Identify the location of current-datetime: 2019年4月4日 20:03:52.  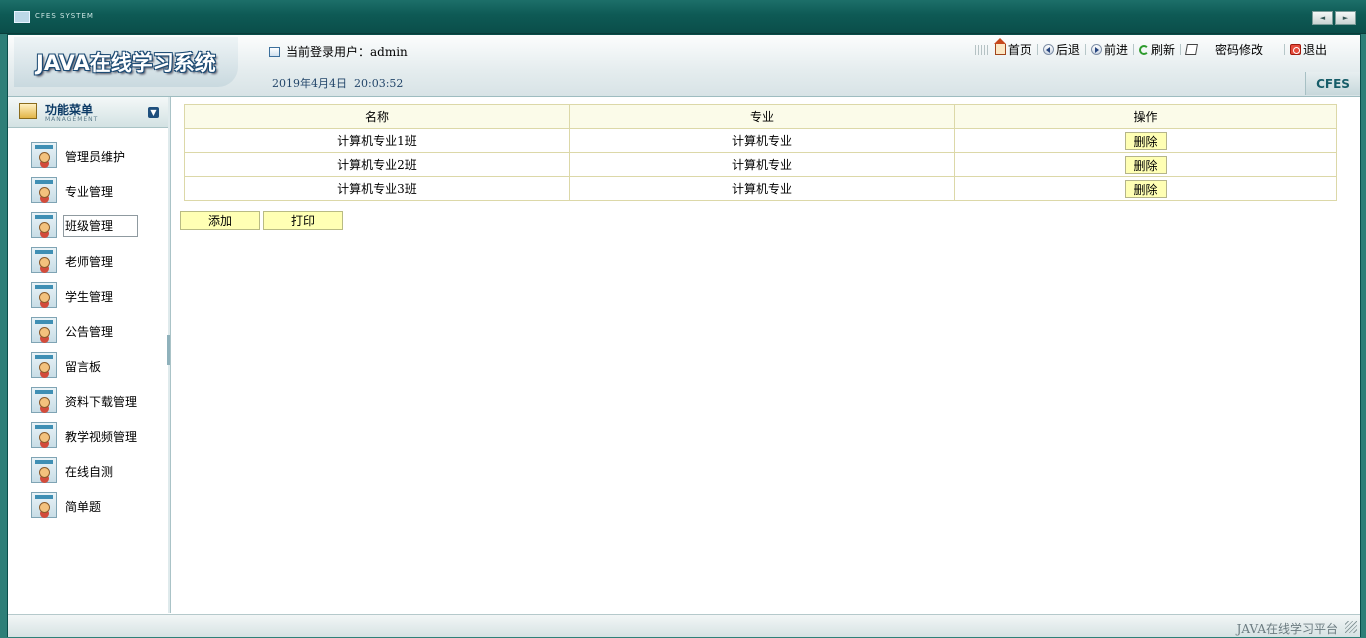
(337, 83).